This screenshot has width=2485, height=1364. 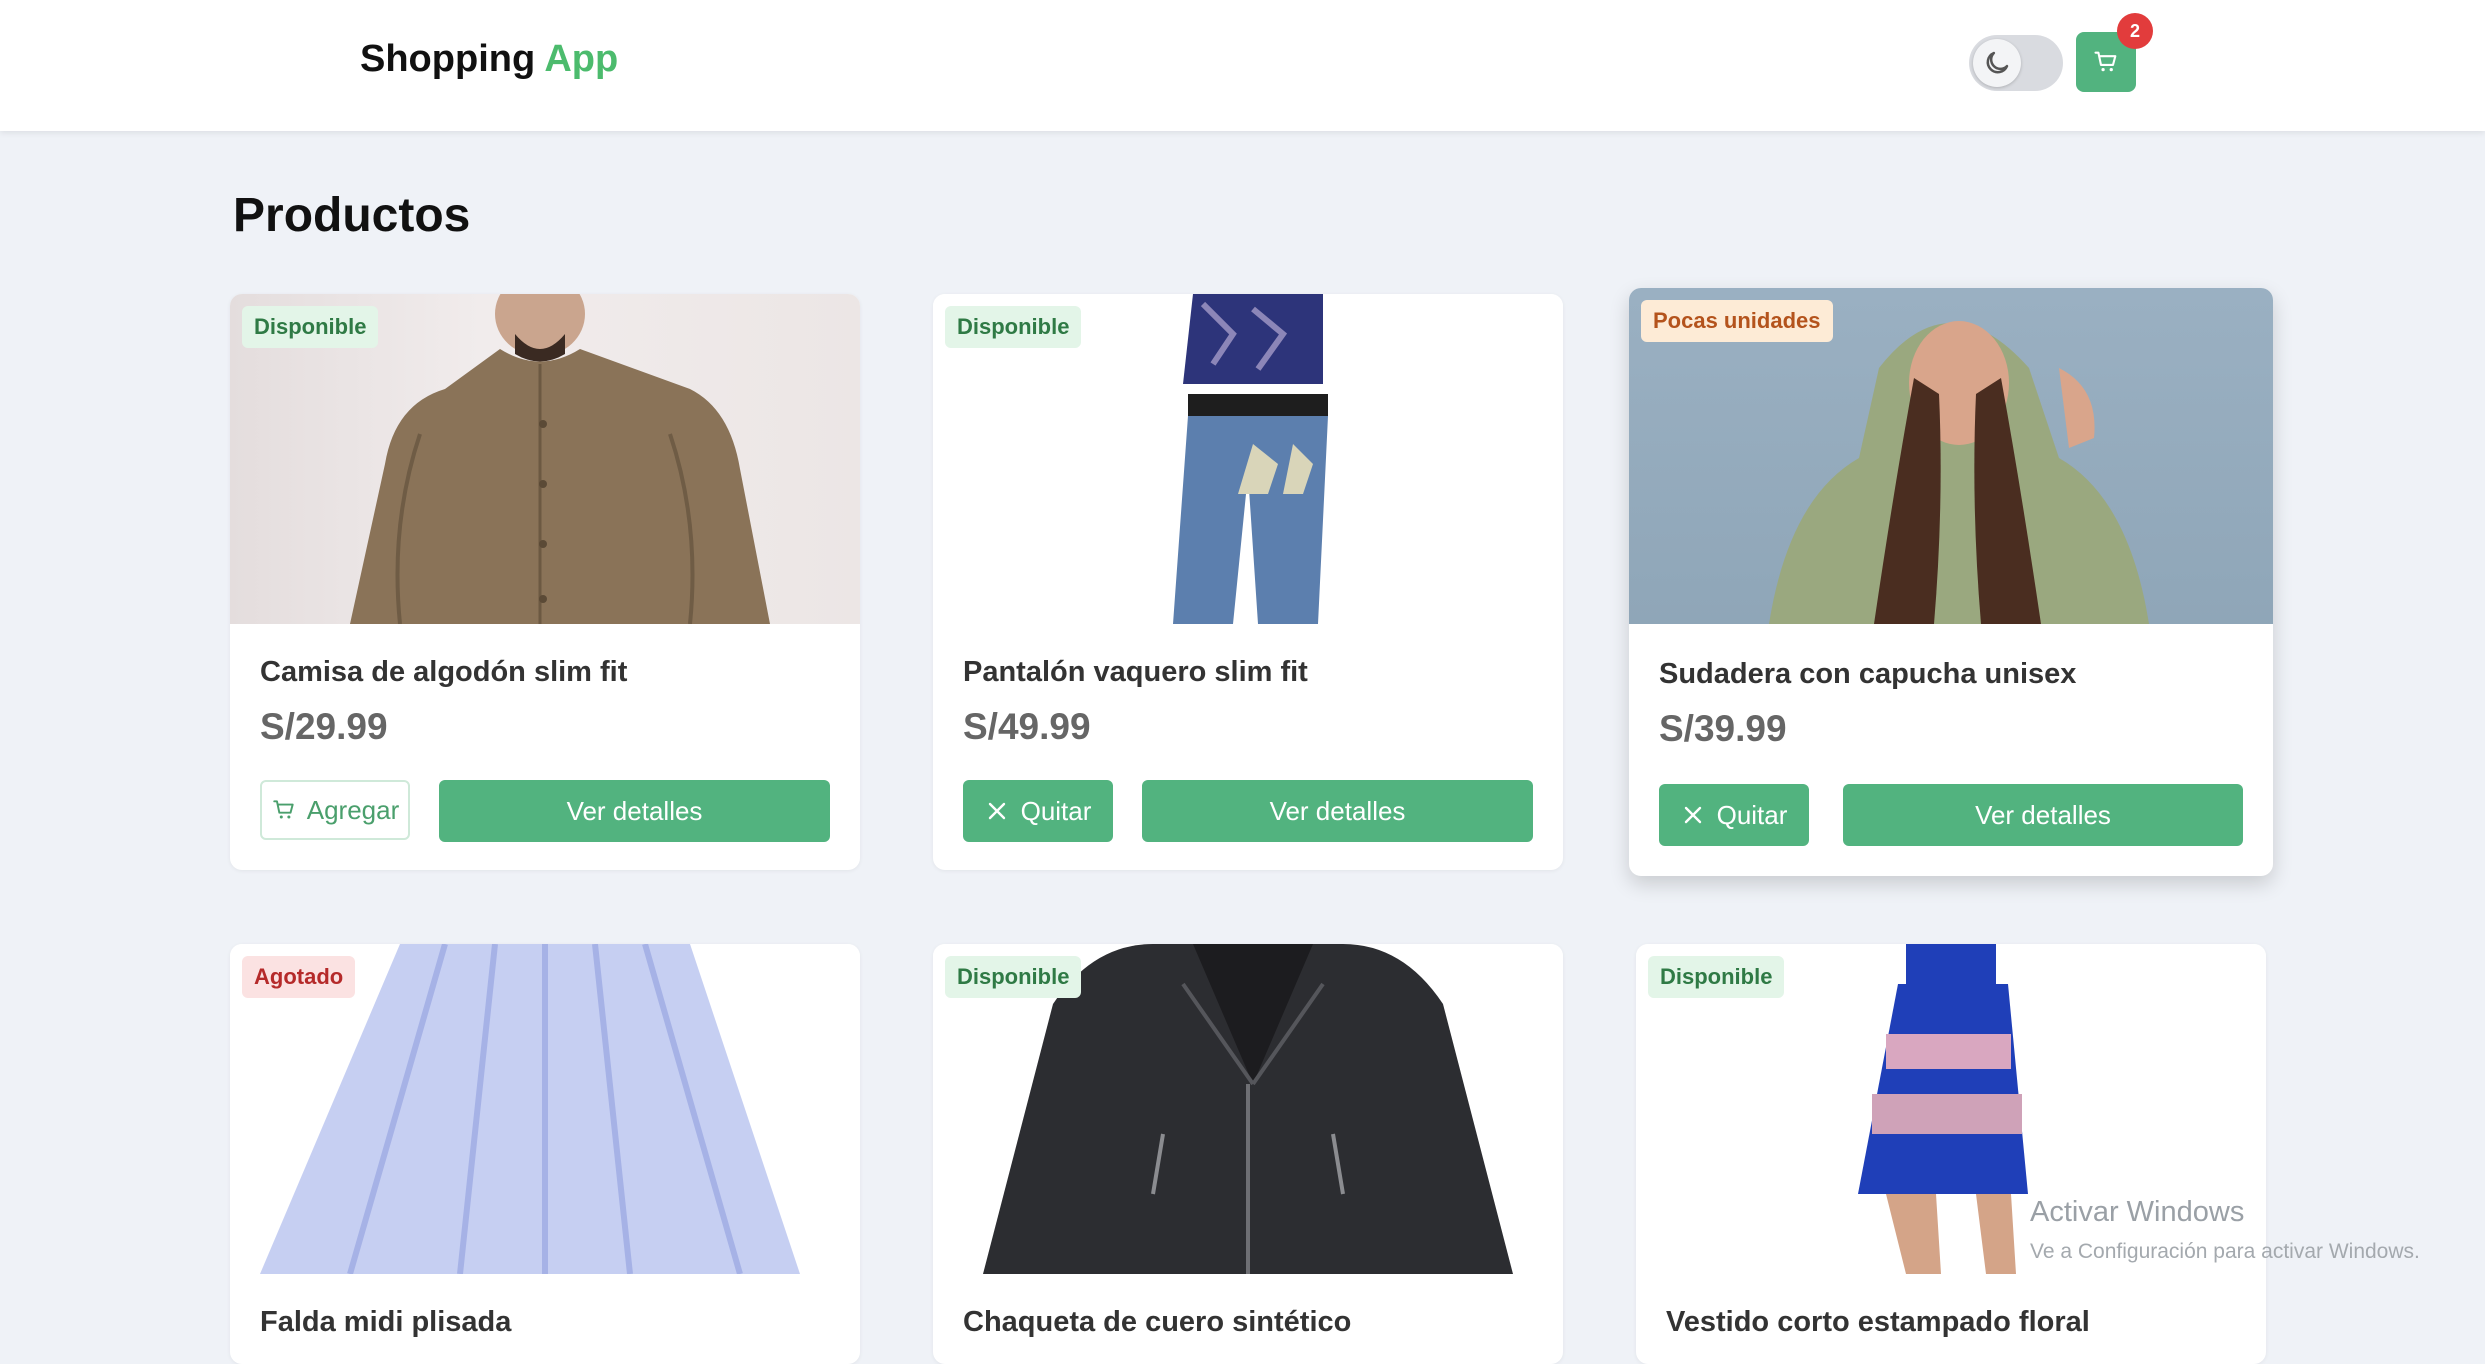 I want to click on product-price: S/49.99, so click(x=1027, y=726).